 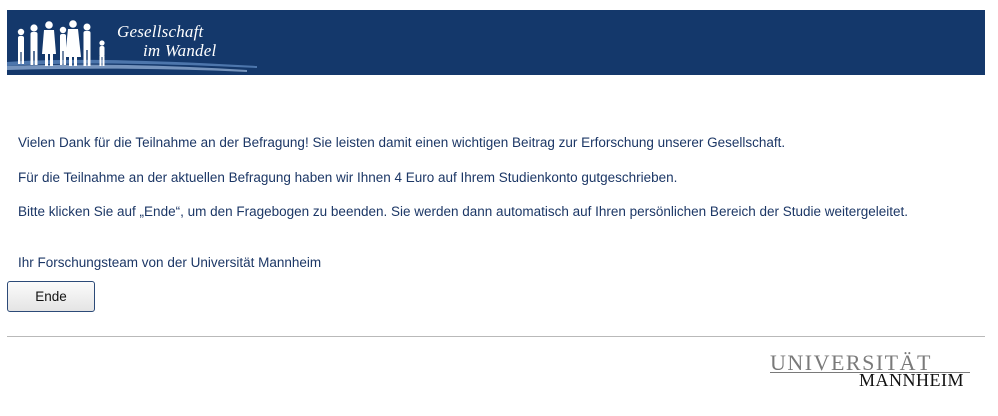 What do you see at coordinates (911, 380) in the screenshot?
I see `logo-line-2: MANNHEIM` at bounding box center [911, 380].